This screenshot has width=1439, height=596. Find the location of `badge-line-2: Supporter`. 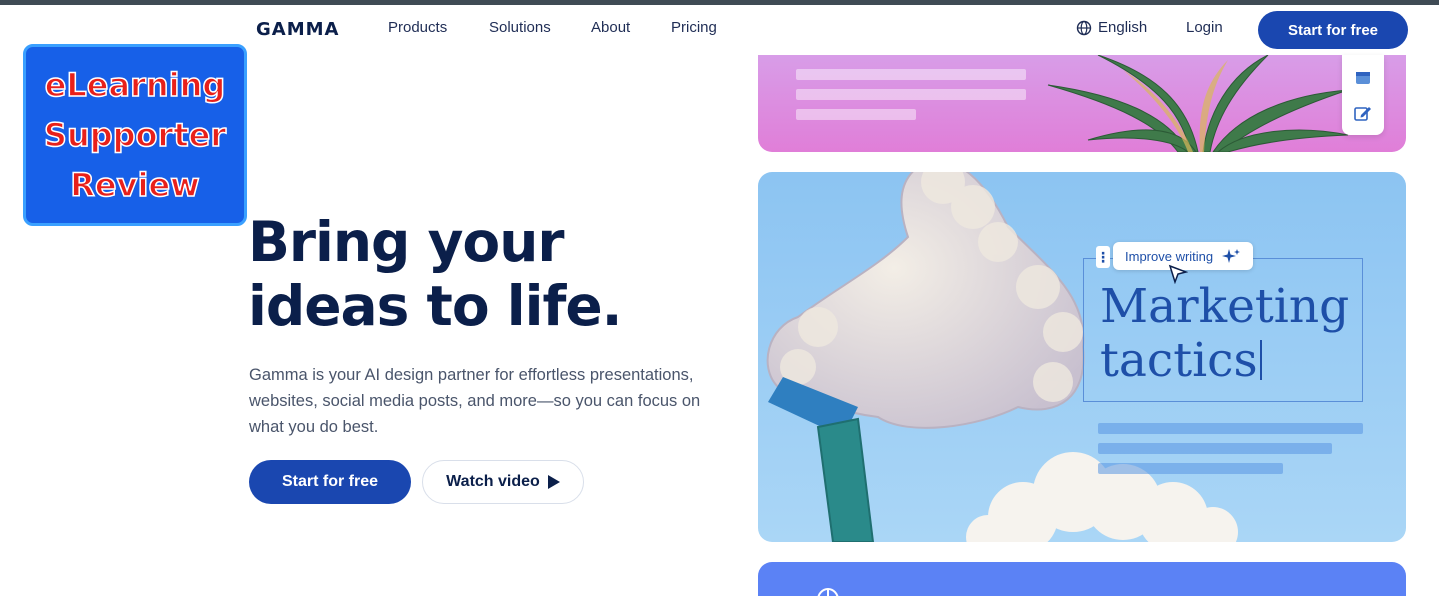

badge-line-2: Supporter is located at coordinates (135, 135).